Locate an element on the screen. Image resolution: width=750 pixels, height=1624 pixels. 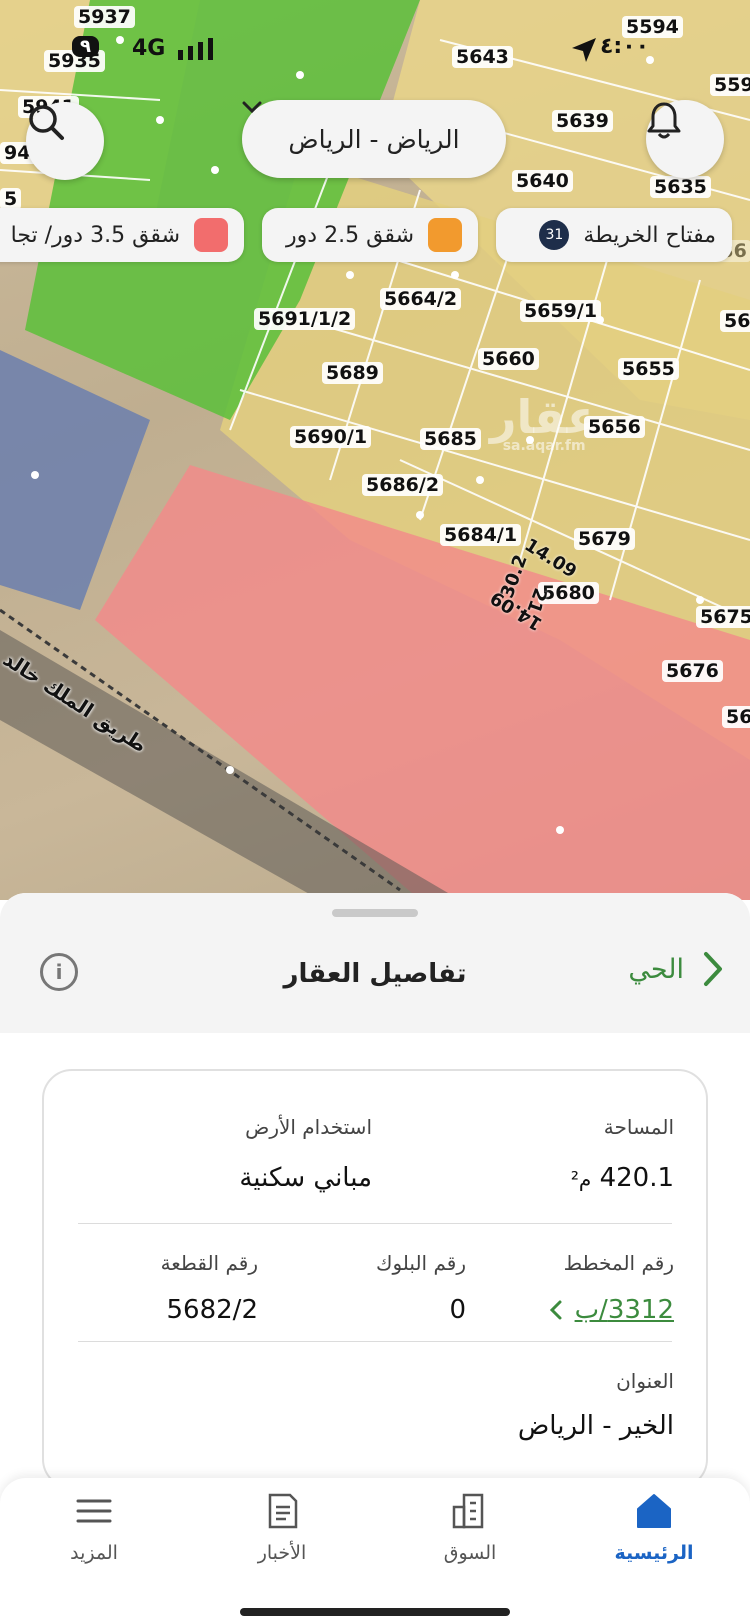
watermark: عقار sa.aqar.fm is located at coordinates (544, 422).